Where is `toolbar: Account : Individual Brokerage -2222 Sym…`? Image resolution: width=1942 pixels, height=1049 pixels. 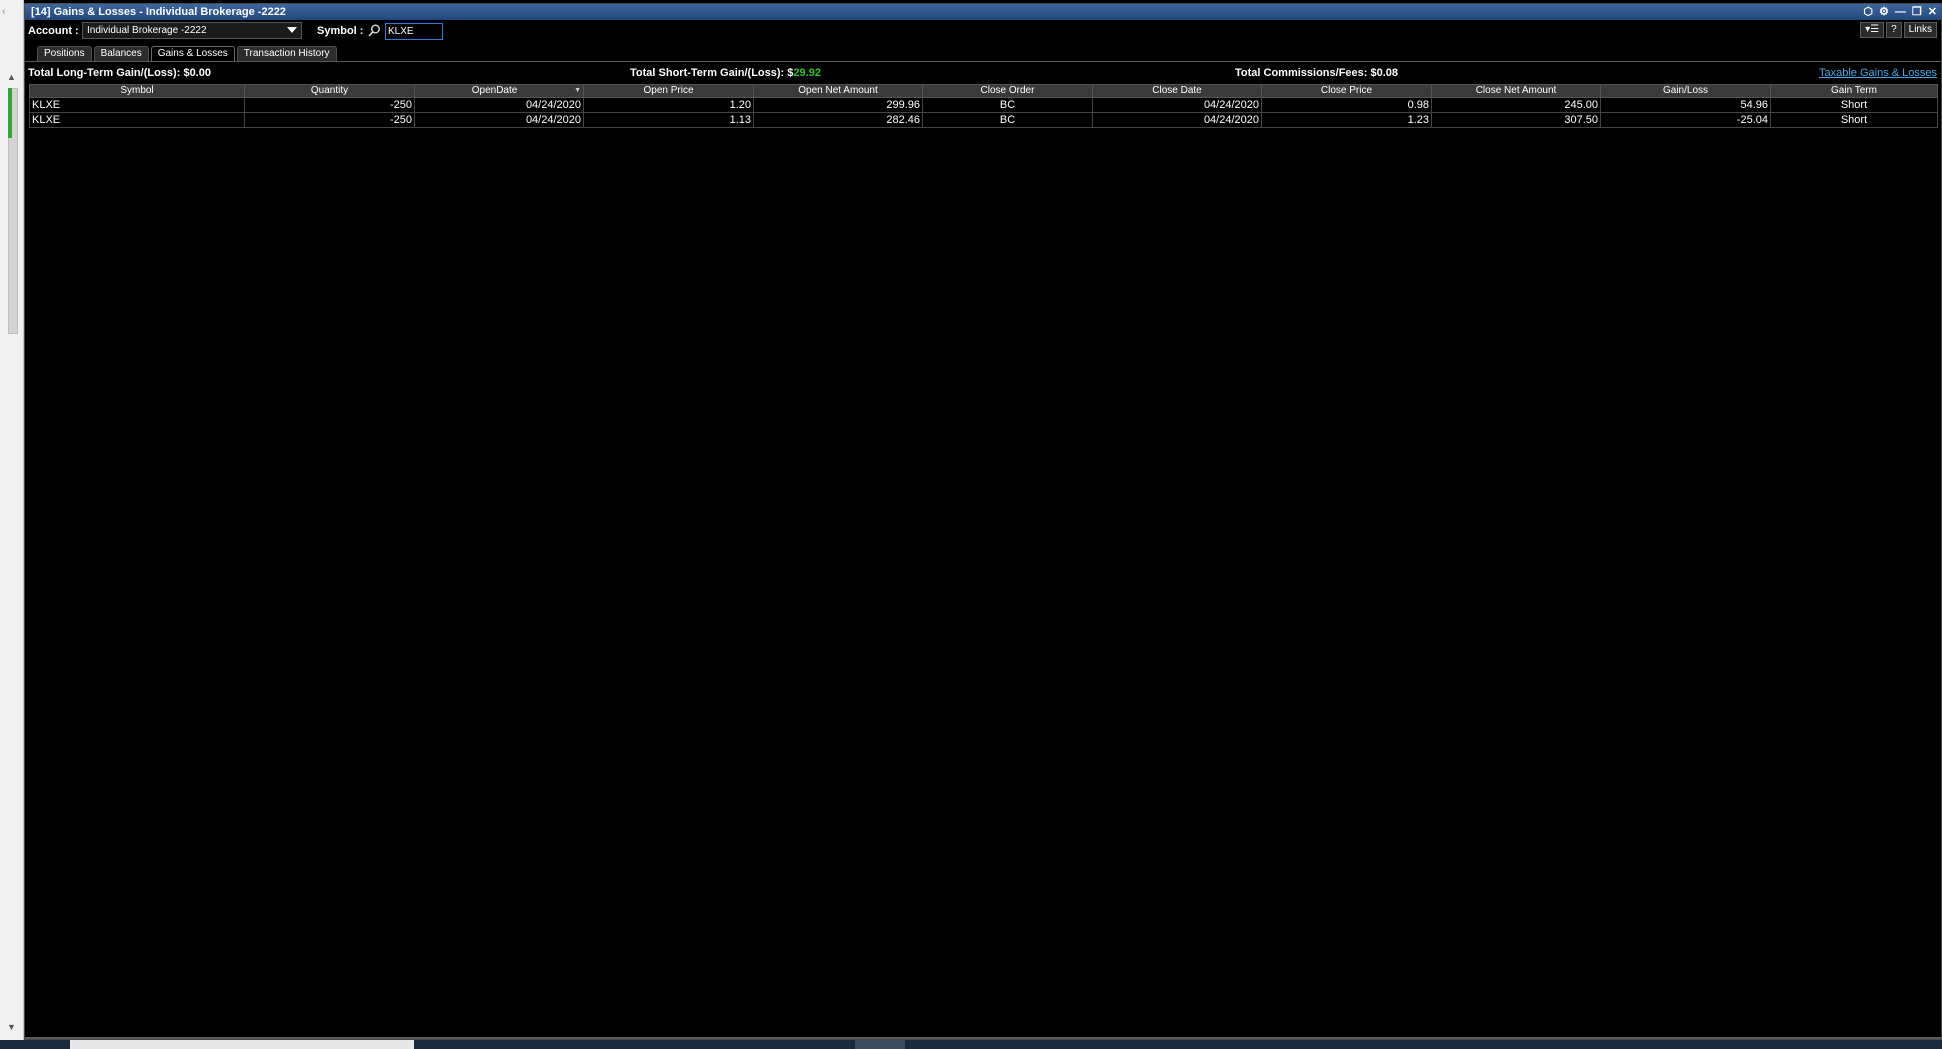 toolbar: Account : Individual Brokerage -2222 Sym… is located at coordinates (983, 31).